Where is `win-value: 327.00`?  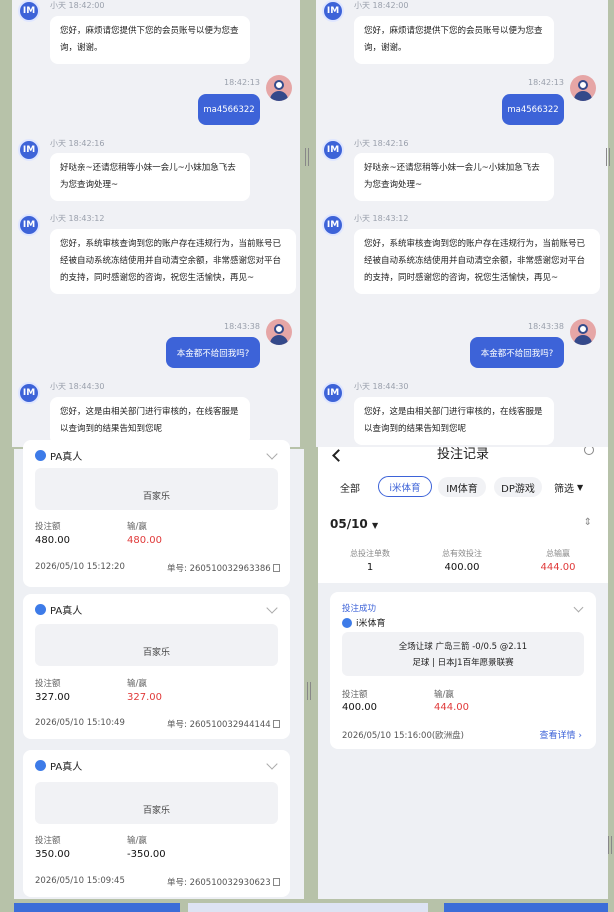 win-value: 327.00 is located at coordinates (144, 697).